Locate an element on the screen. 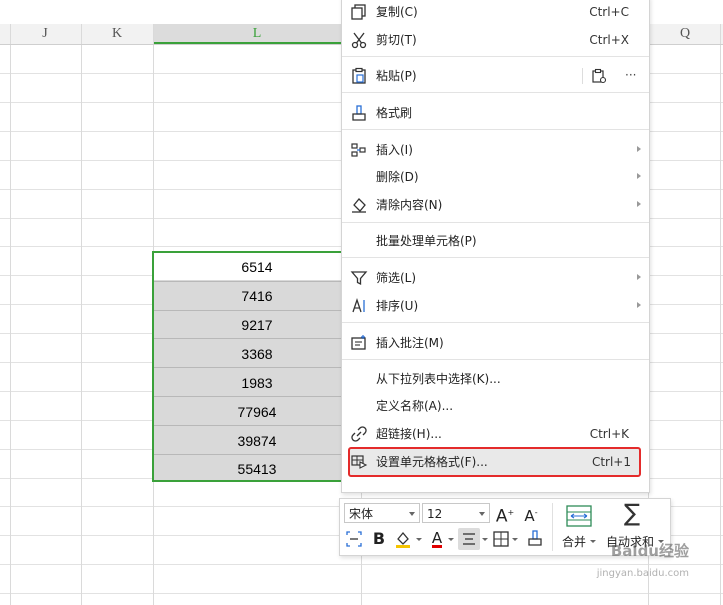  toolbar-divider is located at coordinates (552, 527).